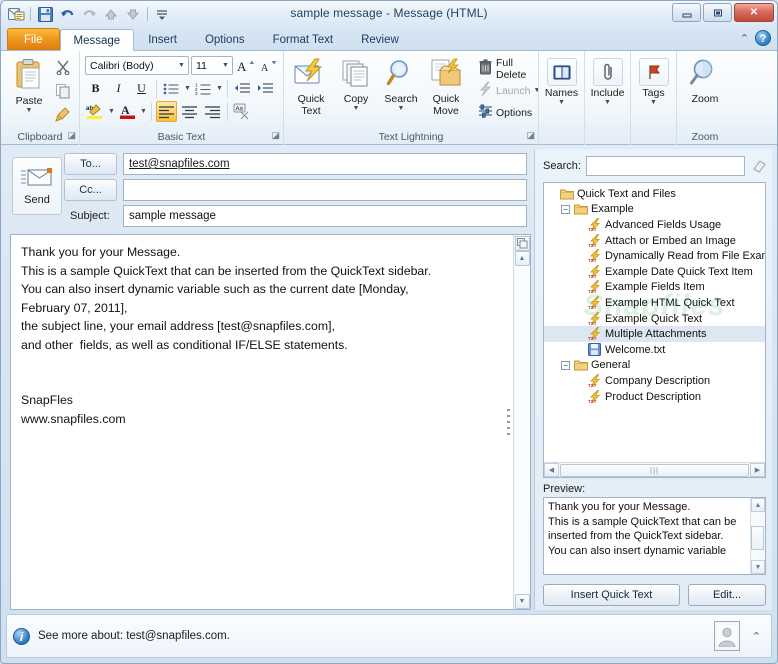 The width and height of the screenshot is (778, 664). I want to click on eraser-icon, so click(758, 166).